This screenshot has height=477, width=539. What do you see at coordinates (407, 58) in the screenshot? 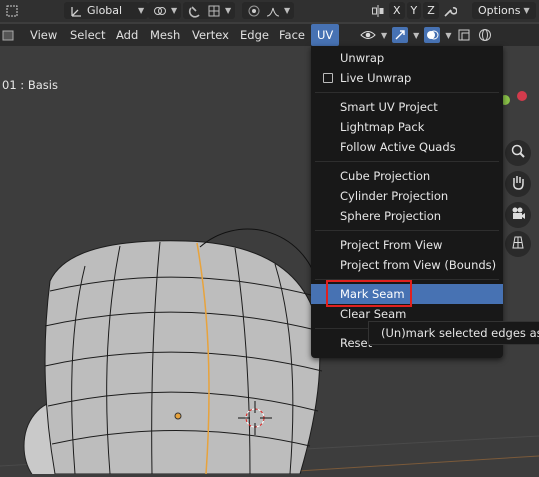
I see `menu-item-unwrap: Unwrap` at bounding box center [407, 58].